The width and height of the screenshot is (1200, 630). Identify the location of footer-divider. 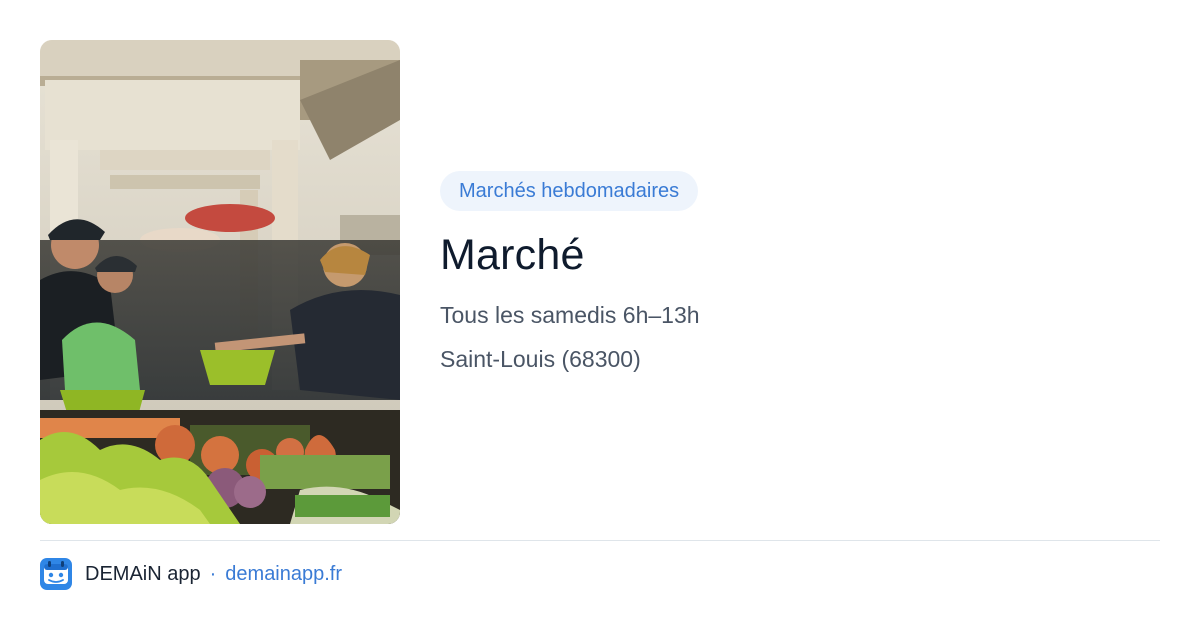
(600, 540).